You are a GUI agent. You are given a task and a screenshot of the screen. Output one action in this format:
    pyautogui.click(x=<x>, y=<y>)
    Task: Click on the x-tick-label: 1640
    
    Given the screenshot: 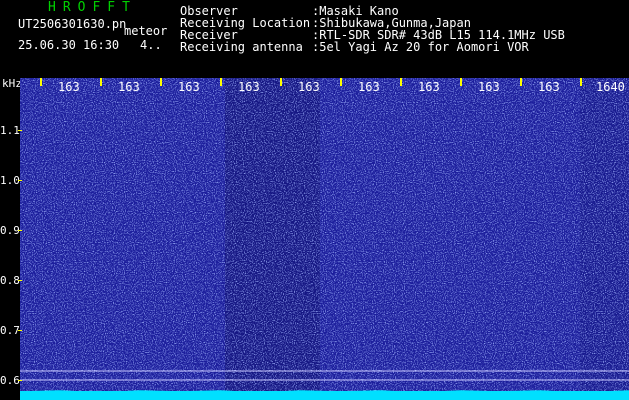 What is the action you would take?
    pyautogui.click(x=610, y=87)
    